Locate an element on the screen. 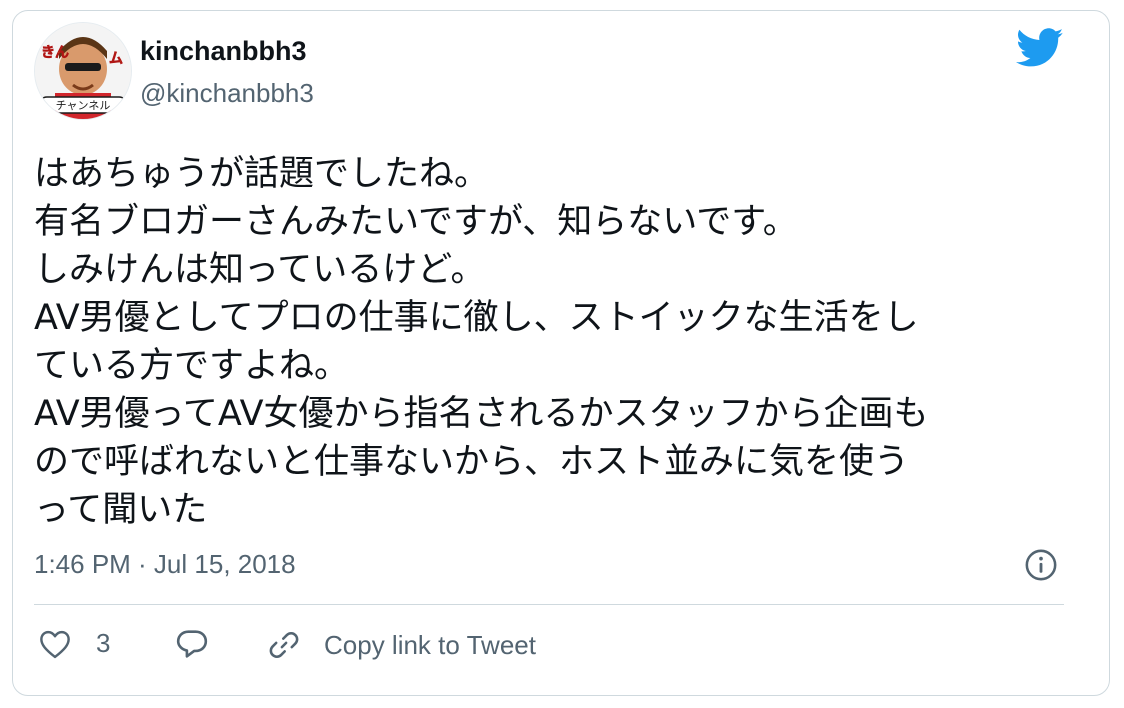 The width and height of the screenshot is (1124, 708). info-icon is located at coordinates (1041, 565).